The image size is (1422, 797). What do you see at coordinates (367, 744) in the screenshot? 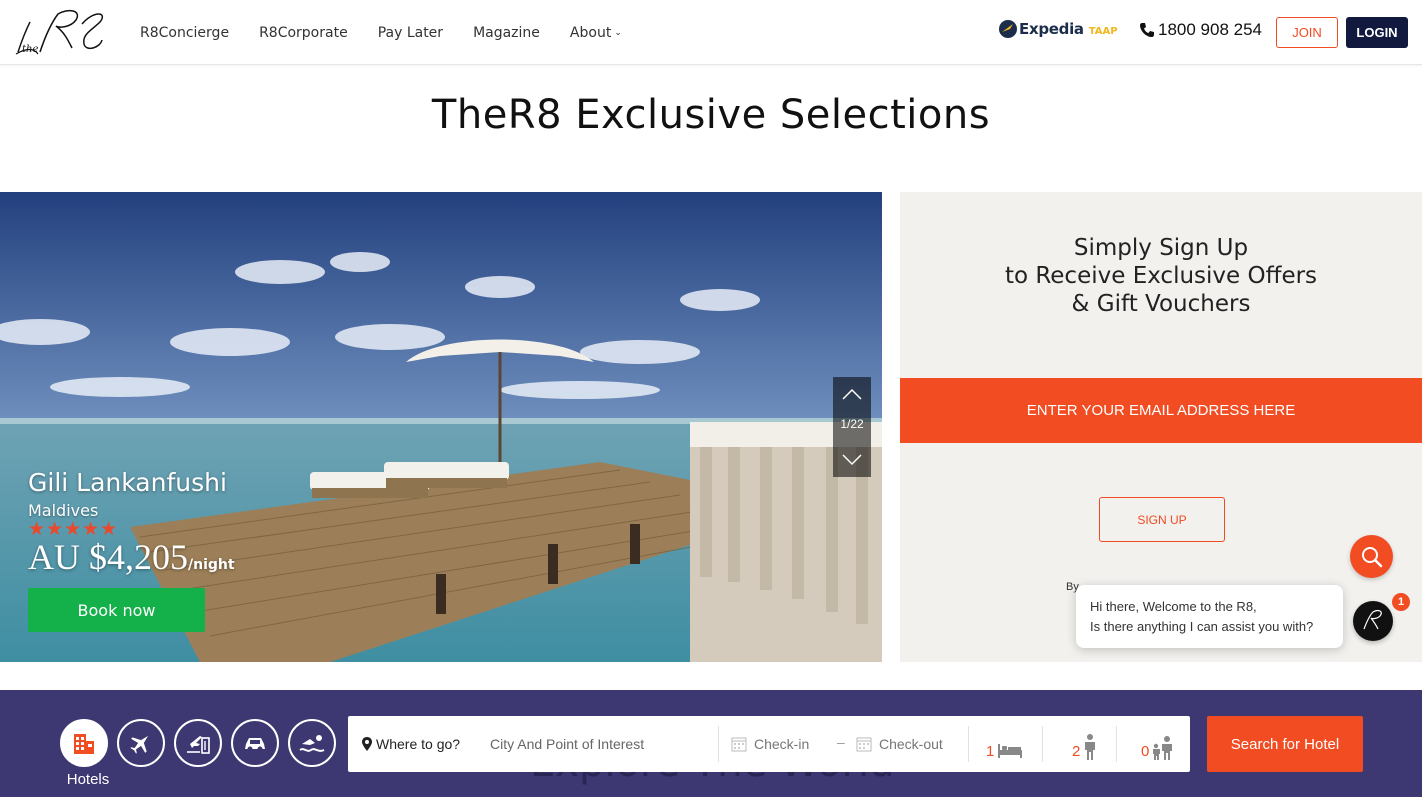
I see `map-pin-icon` at bounding box center [367, 744].